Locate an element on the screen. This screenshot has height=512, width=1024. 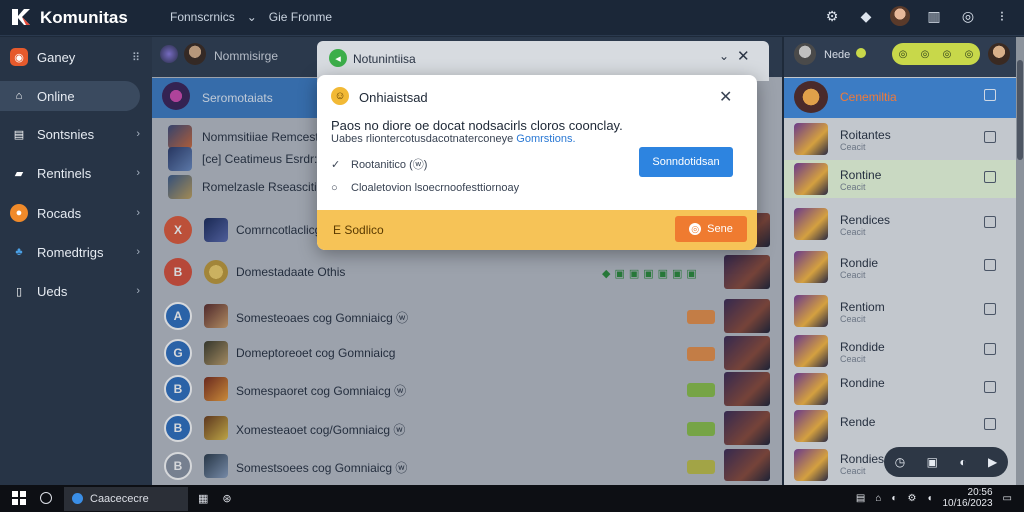
notifications-icon: ⁝ is located at coordinates (1002, 16).